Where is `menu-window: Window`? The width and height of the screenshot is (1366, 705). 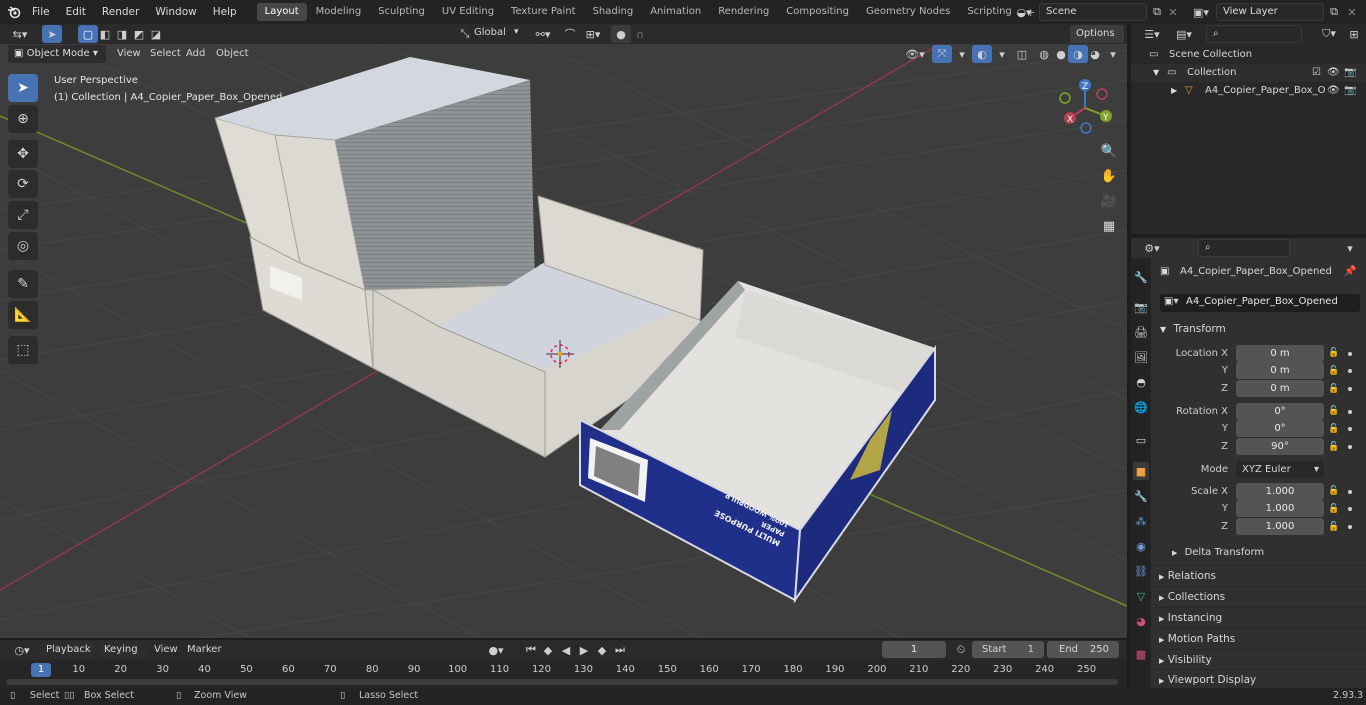
menu-window: Window is located at coordinates (175, 12).